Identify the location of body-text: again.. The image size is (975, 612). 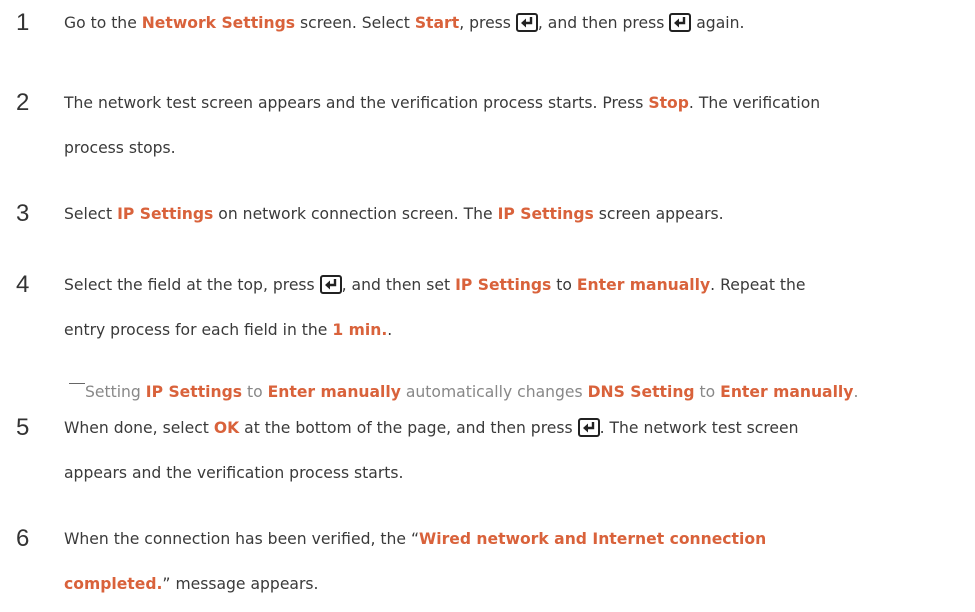
(718, 23).